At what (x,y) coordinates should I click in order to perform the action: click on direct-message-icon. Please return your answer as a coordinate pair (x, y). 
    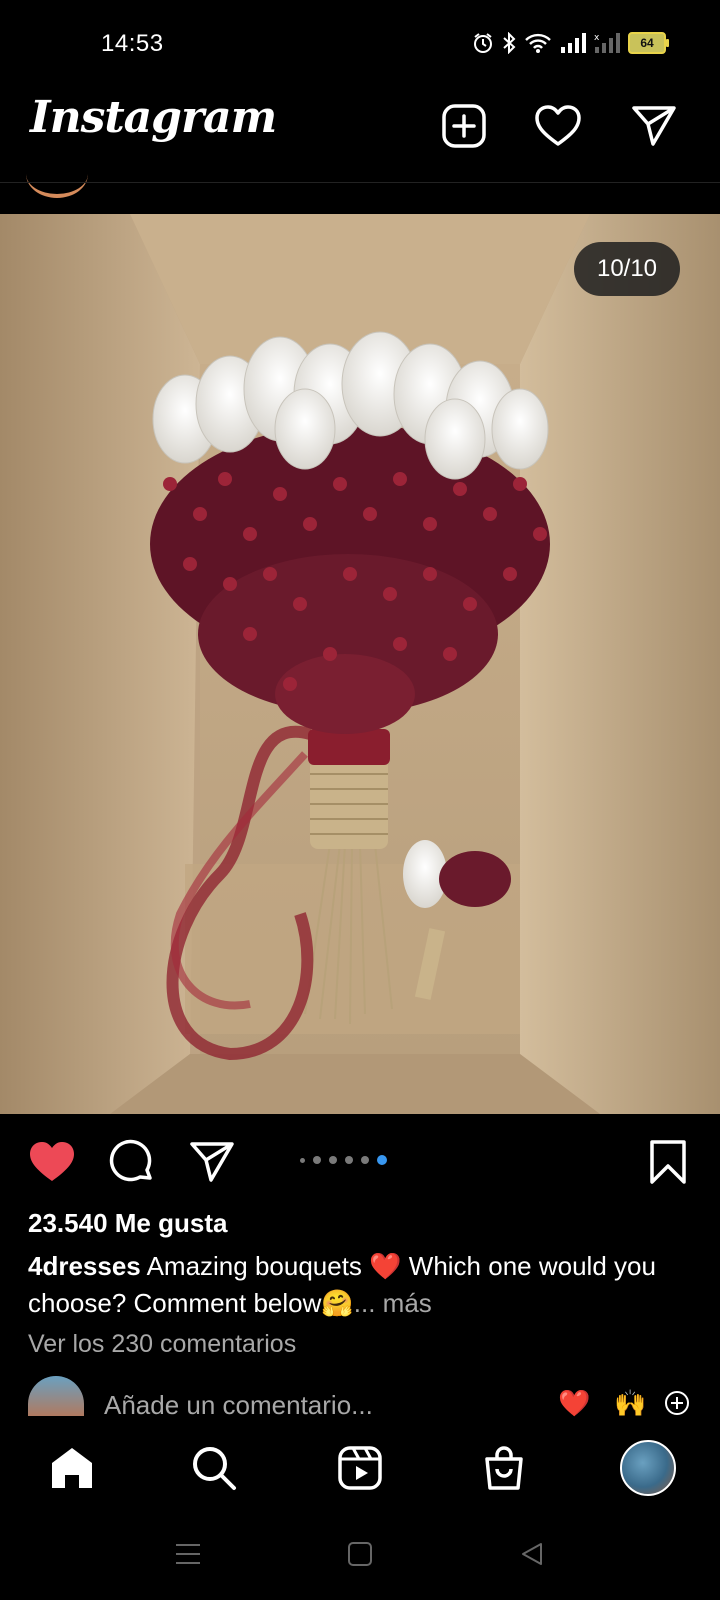
    Looking at the image, I should click on (654, 126).